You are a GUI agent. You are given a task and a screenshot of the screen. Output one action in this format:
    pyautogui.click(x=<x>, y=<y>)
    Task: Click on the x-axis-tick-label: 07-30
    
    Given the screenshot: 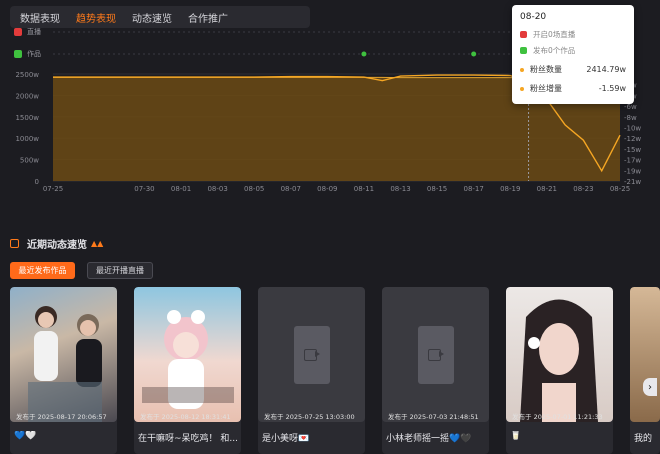 What is the action you would take?
    pyautogui.click(x=144, y=189)
    